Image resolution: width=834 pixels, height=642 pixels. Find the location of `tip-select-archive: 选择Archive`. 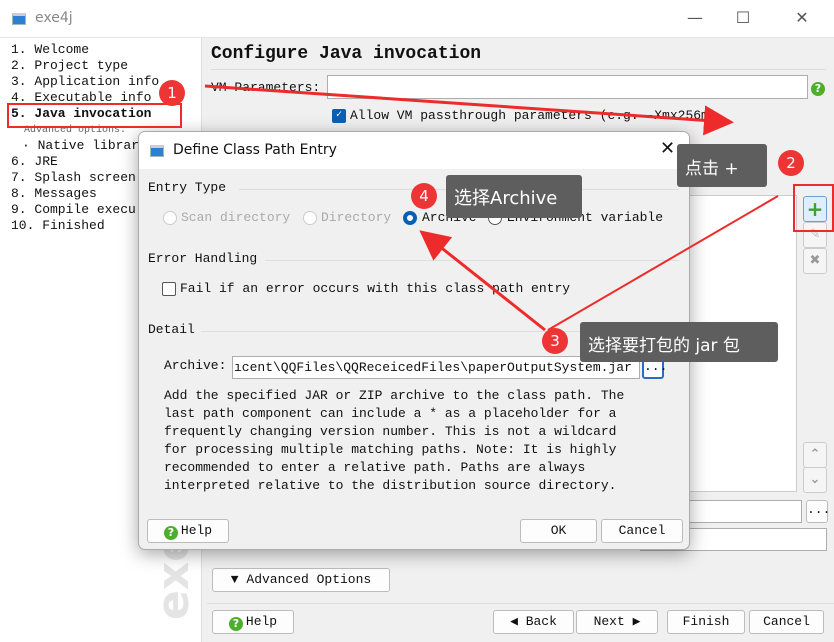

tip-select-archive: 选择Archive is located at coordinates (514, 196).